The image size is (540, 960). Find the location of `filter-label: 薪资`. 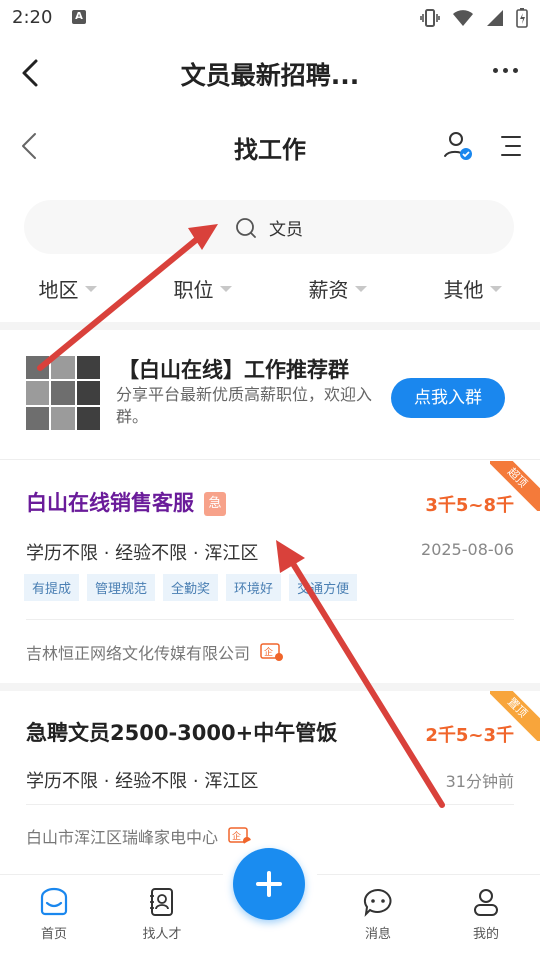

filter-label: 薪资 is located at coordinates (328, 289).